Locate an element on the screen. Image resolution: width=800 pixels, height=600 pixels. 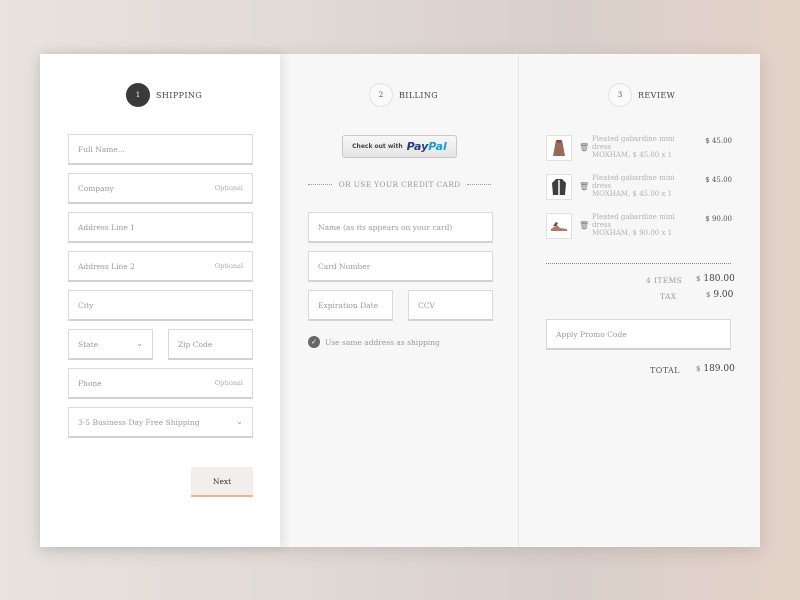
card-name-input: Name (as its appears on your card) is located at coordinates (400, 227).